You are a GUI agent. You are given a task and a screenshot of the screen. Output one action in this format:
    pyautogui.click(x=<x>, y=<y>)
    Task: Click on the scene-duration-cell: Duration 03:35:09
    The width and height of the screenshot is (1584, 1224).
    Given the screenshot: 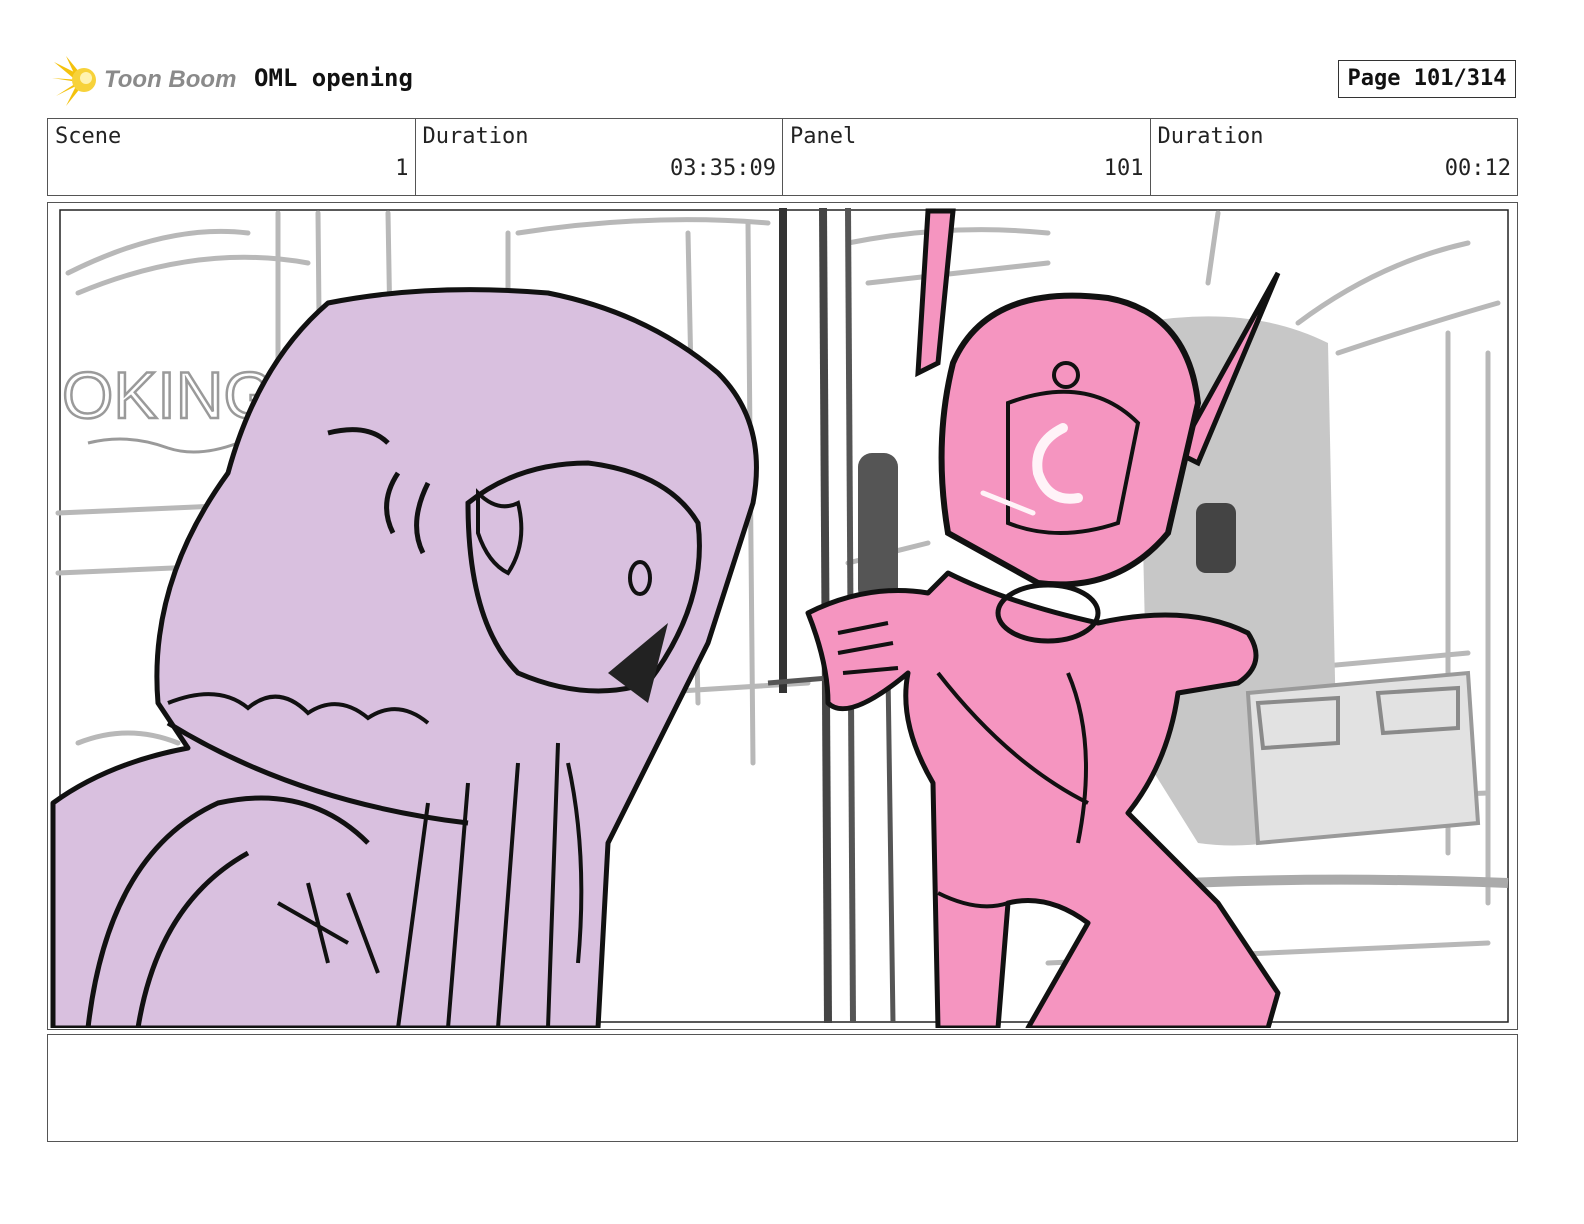 What is the action you would take?
    pyautogui.click(x=599, y=157)
    